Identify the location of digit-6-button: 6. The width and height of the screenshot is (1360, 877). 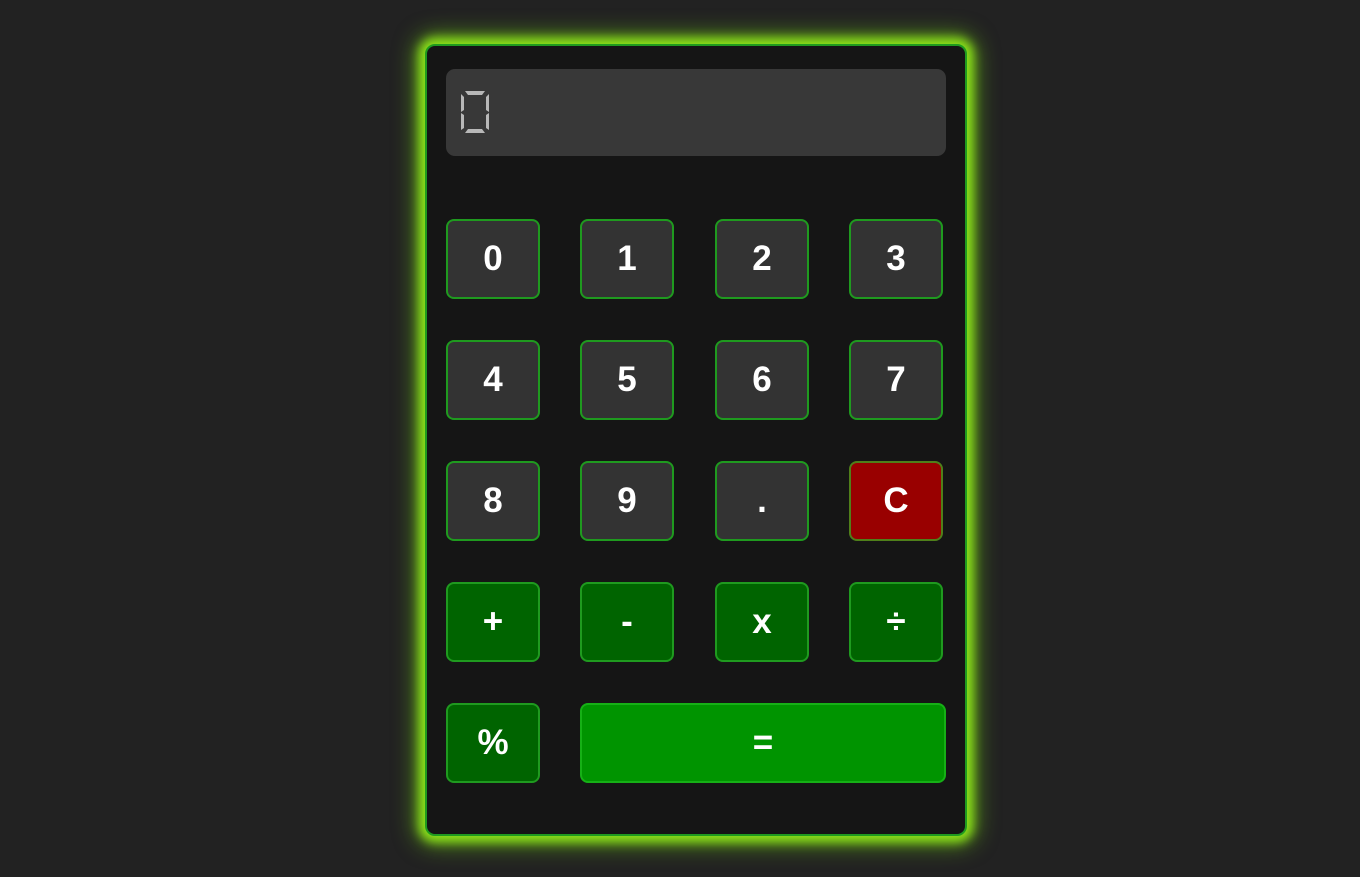
(762, 380).